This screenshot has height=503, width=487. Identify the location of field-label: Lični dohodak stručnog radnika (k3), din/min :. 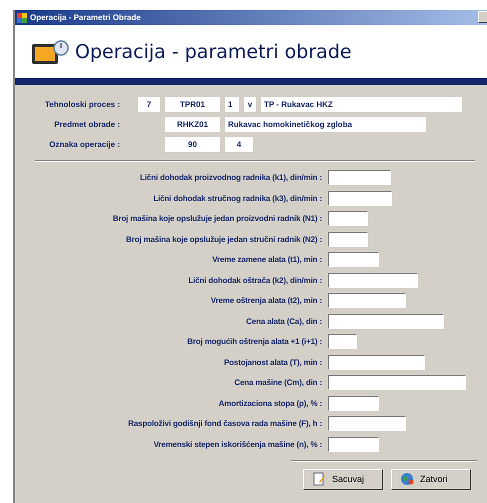
(237, 198).